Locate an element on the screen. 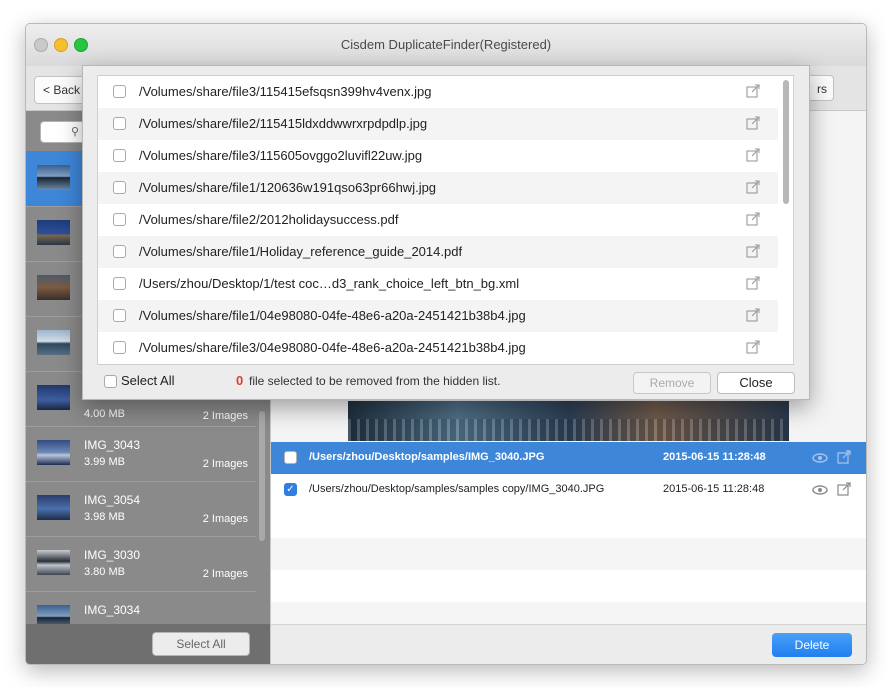 The height and width of the screenshot is (687, 890). item-name: IMG_3054 is located at coordinates (112, 500).